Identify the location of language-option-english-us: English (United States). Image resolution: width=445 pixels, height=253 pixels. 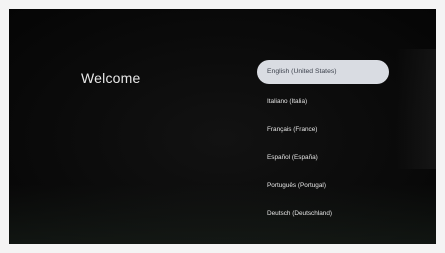
(323, 72).